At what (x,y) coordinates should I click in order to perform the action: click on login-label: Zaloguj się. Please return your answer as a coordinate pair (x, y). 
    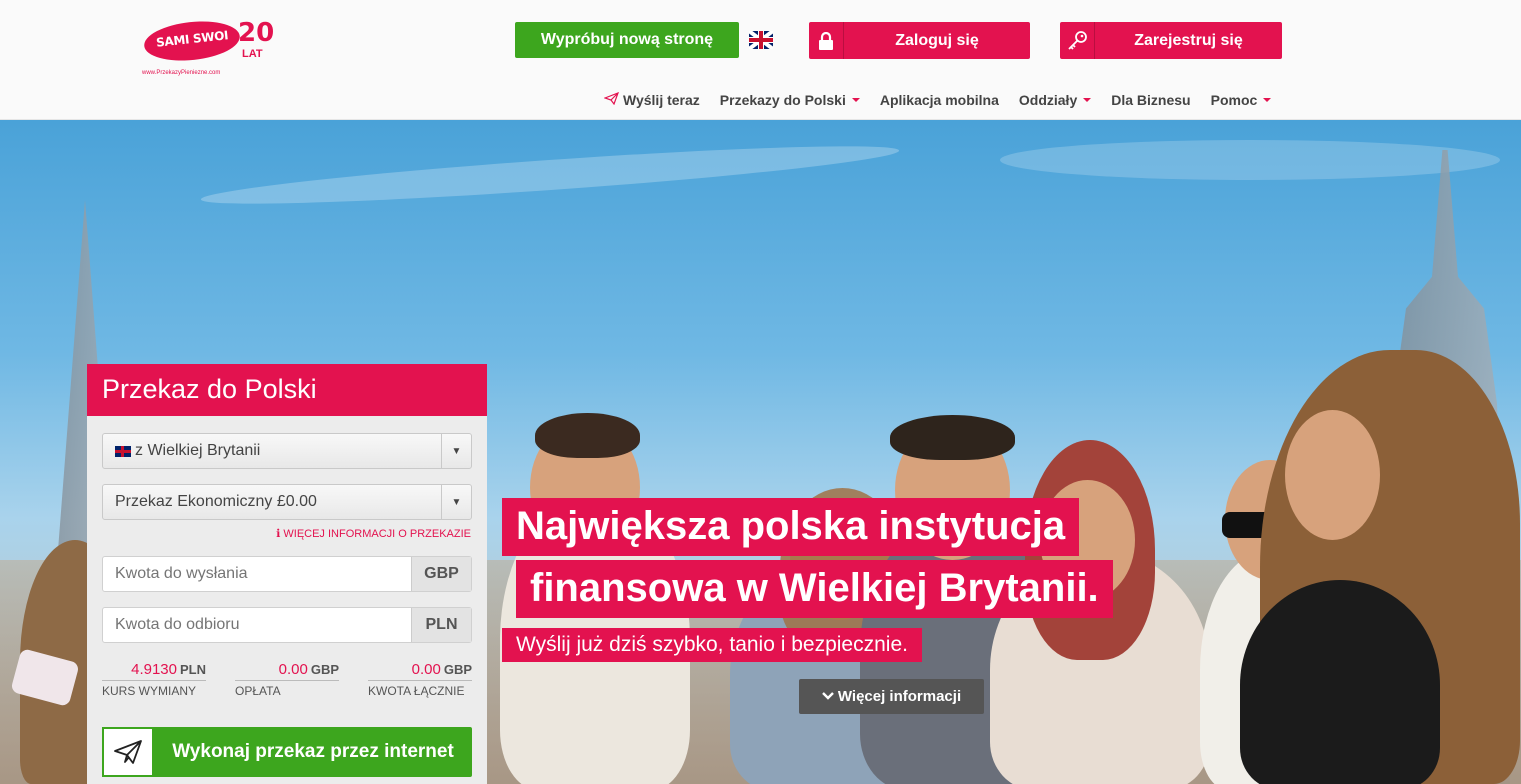
    Looking at the image, I should click on (937, 40).